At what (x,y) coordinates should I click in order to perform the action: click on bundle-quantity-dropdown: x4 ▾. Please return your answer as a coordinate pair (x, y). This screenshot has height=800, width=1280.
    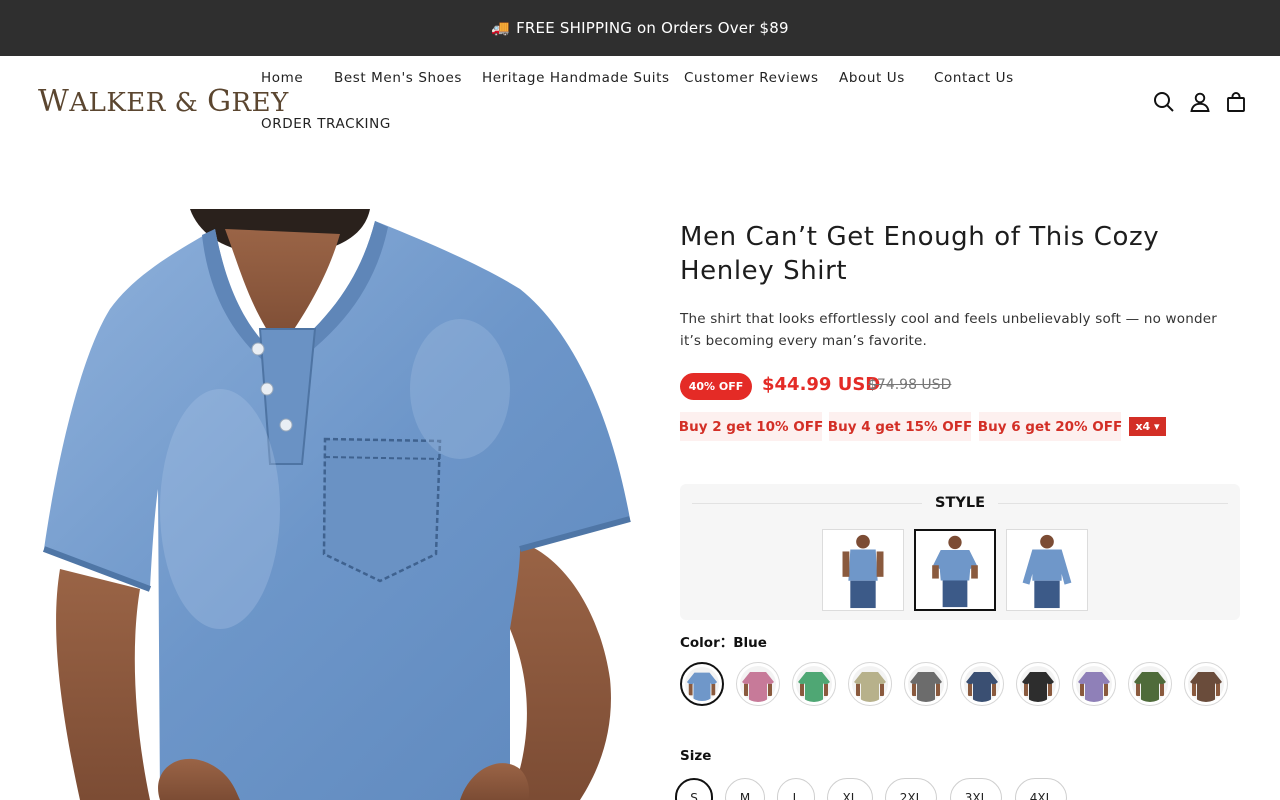
    Looking at the image, I should click on (1147, 426).